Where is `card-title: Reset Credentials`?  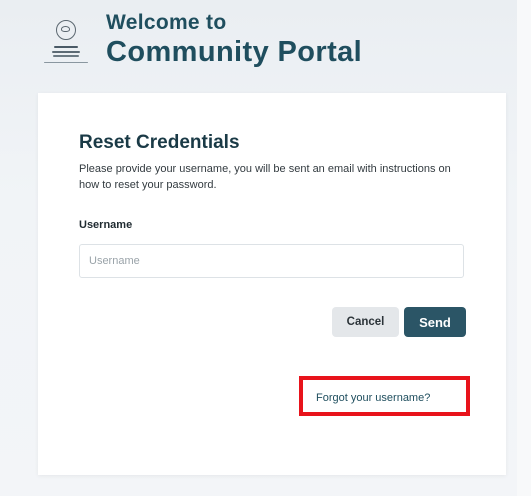
card-title: Reset Credentials is located at coordinates (159, 142).